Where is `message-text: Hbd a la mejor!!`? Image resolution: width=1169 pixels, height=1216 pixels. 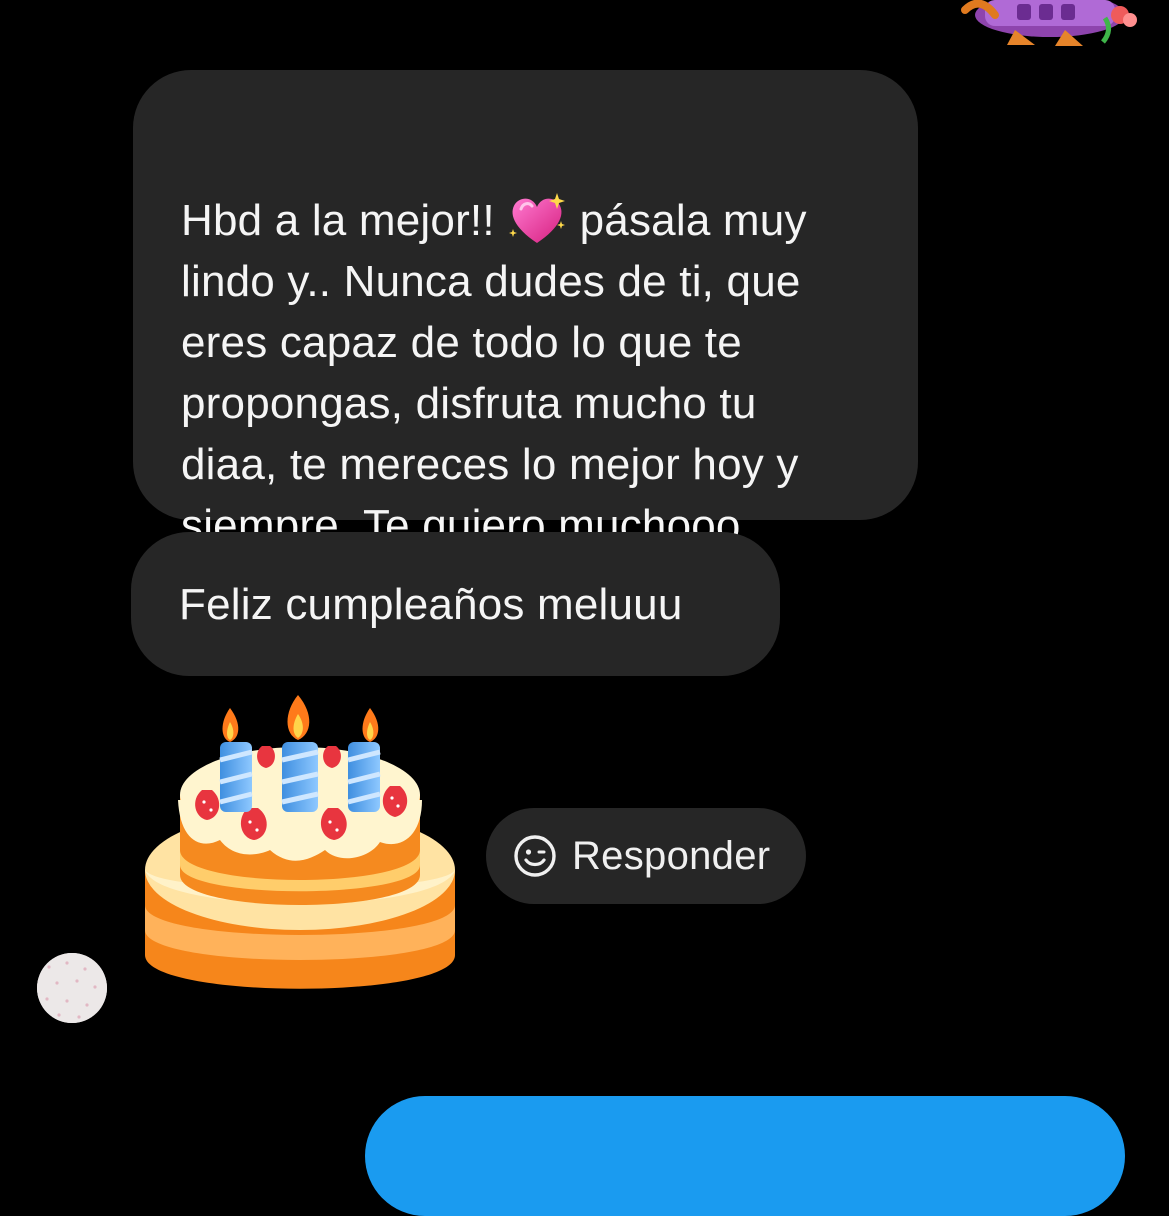
message-text: Hbd a la mejor!! is located at coordinates (344, 220).